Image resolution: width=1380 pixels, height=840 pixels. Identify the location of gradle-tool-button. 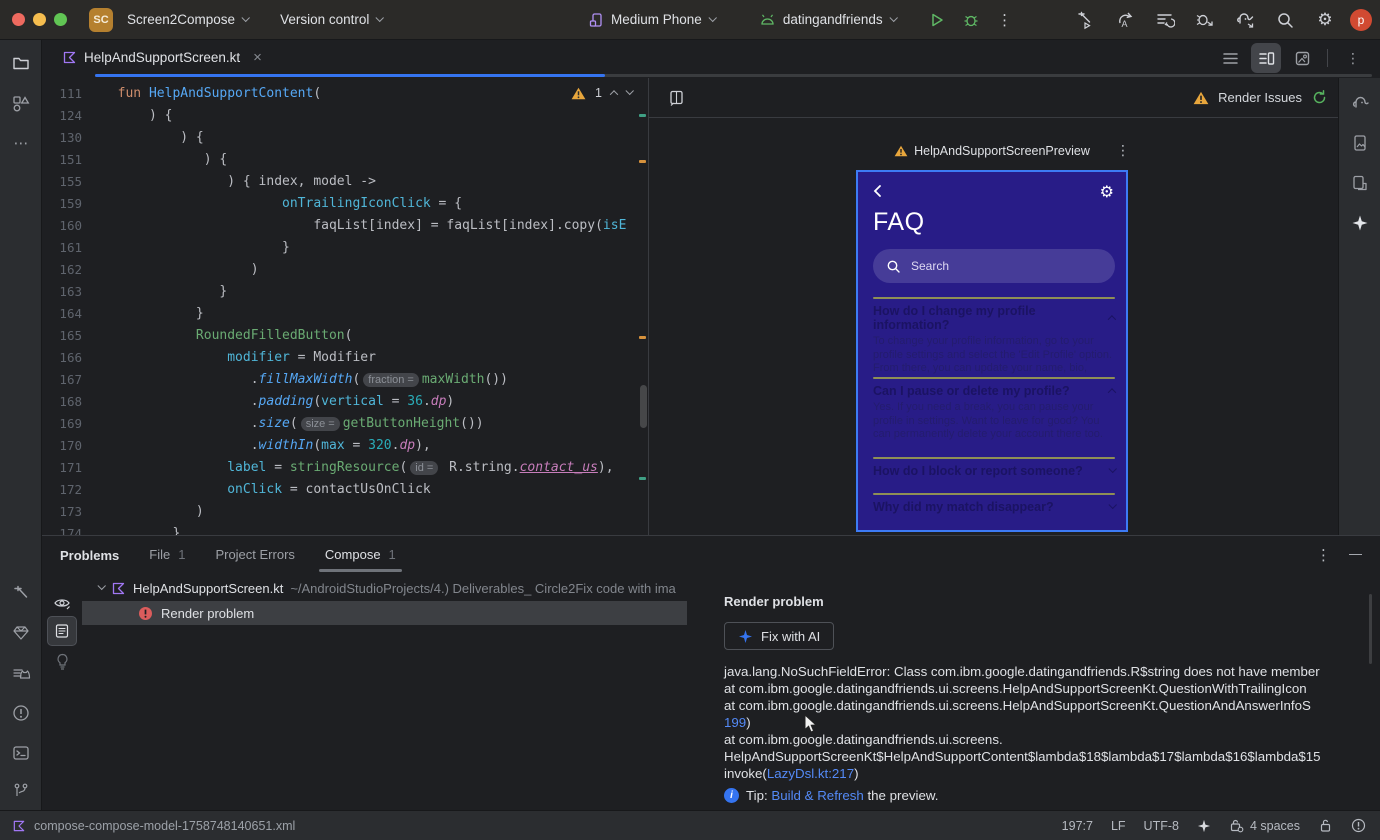
(1360, 103).